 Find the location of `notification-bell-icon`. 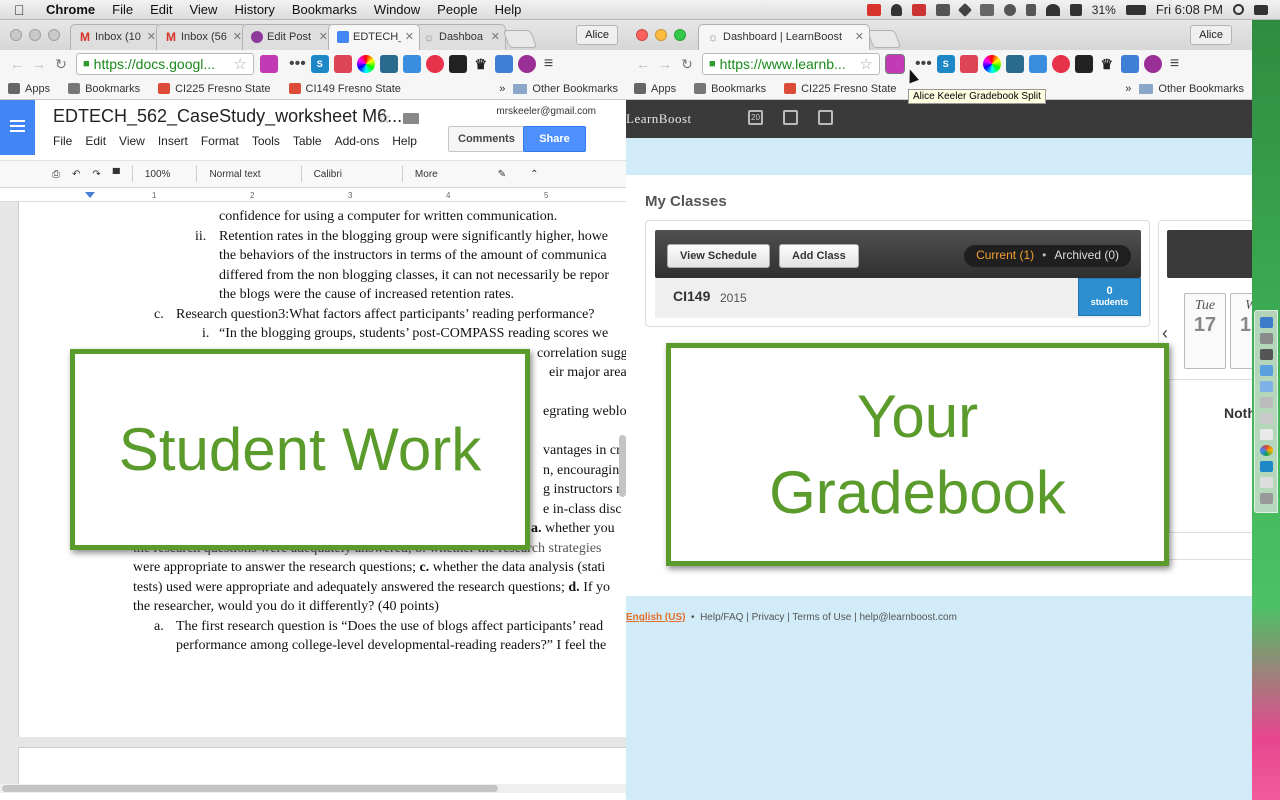

notification-bell-icon is located at coordinates (896, 9).